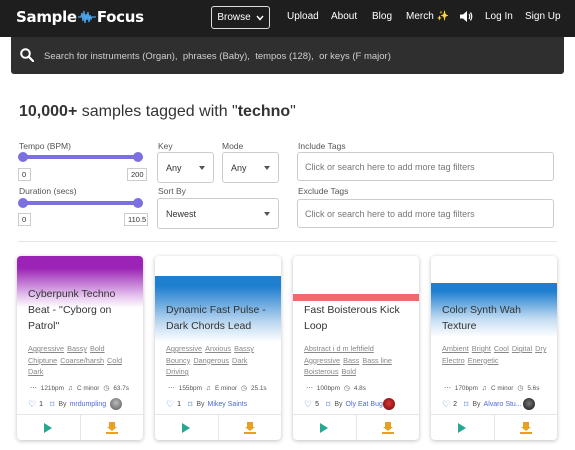 The width and height of the screenshot is (575, 450). I want to click on logo: Sample Focus, so click(80, 17).